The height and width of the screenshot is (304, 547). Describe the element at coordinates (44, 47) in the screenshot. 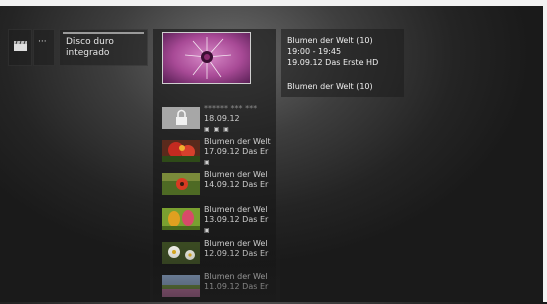

I see `nav-tile-more` at that location.